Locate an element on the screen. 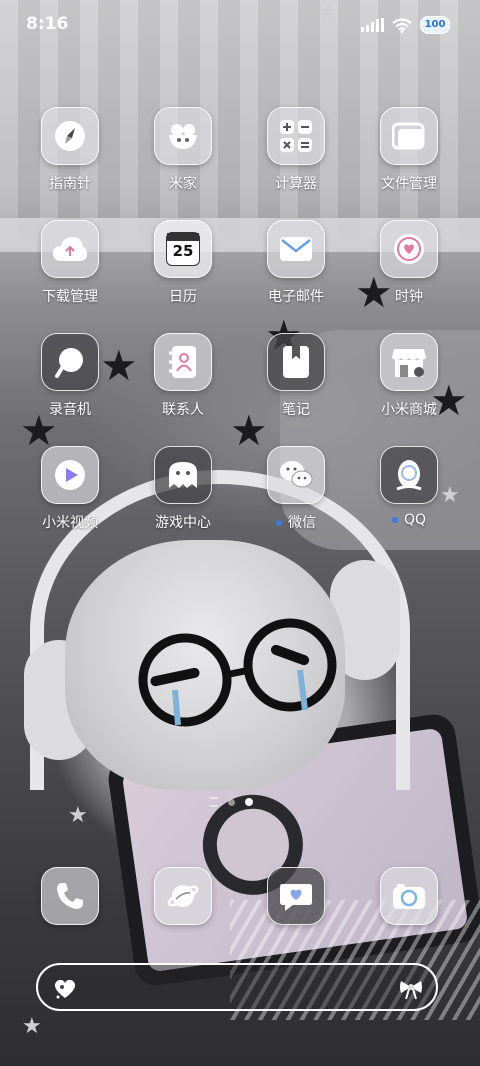 The height and width of the screenshot is (1066, 480). status-bar: 8:16 100 is located at coordinates (240, 25).